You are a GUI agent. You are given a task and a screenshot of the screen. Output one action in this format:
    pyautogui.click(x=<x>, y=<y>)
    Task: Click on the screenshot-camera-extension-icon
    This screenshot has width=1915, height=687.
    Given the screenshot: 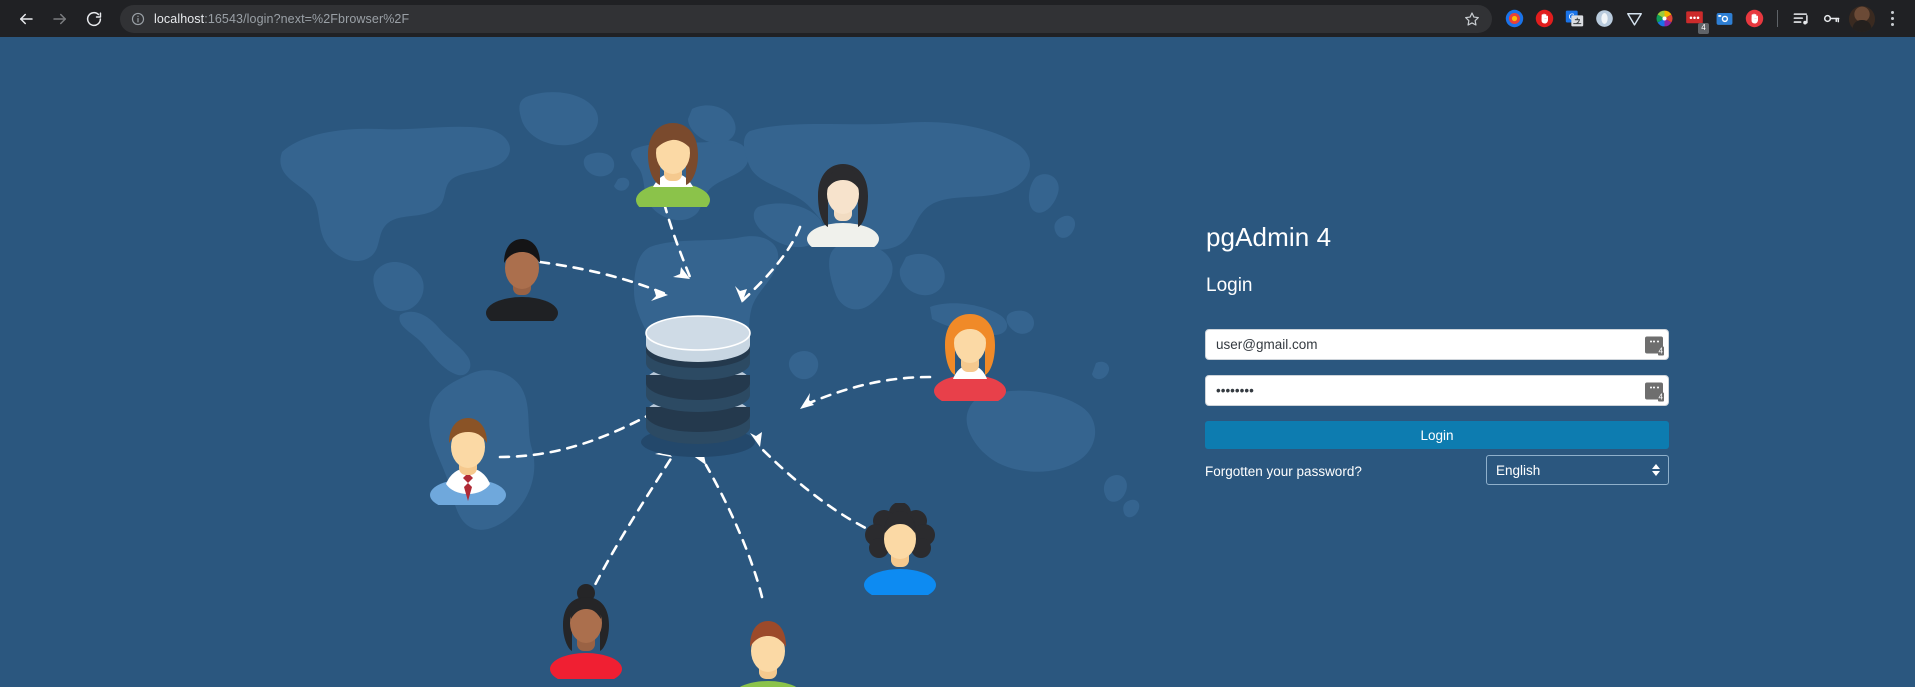 What is the action you would take?
    pyautogui.click(x=1724, y=19)
    